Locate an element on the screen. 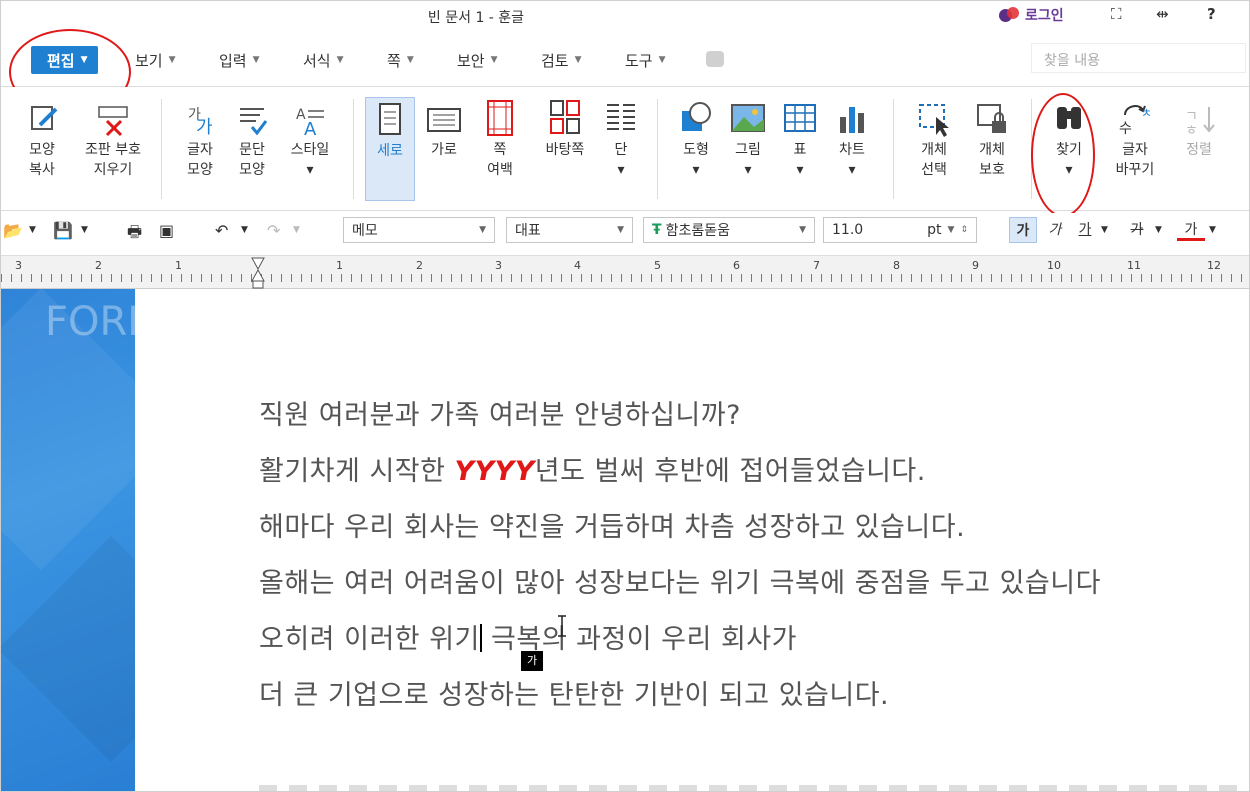  sort-button: ㄱㅎ 정렬 is located at coordinates (1199, 149).